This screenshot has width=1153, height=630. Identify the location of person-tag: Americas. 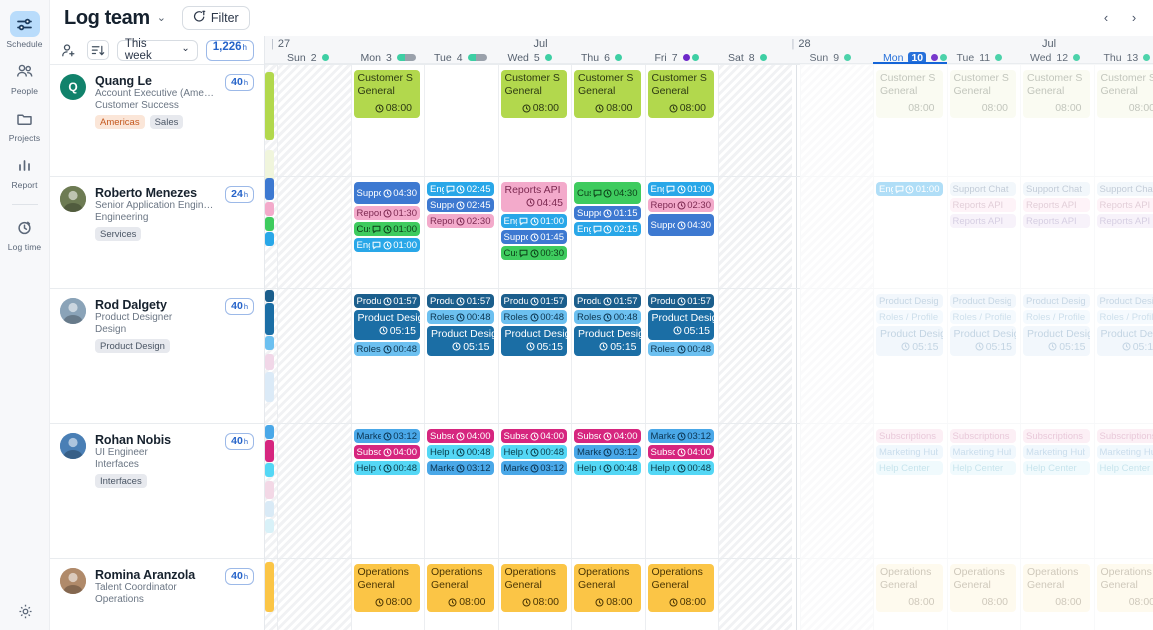
(120, 122).